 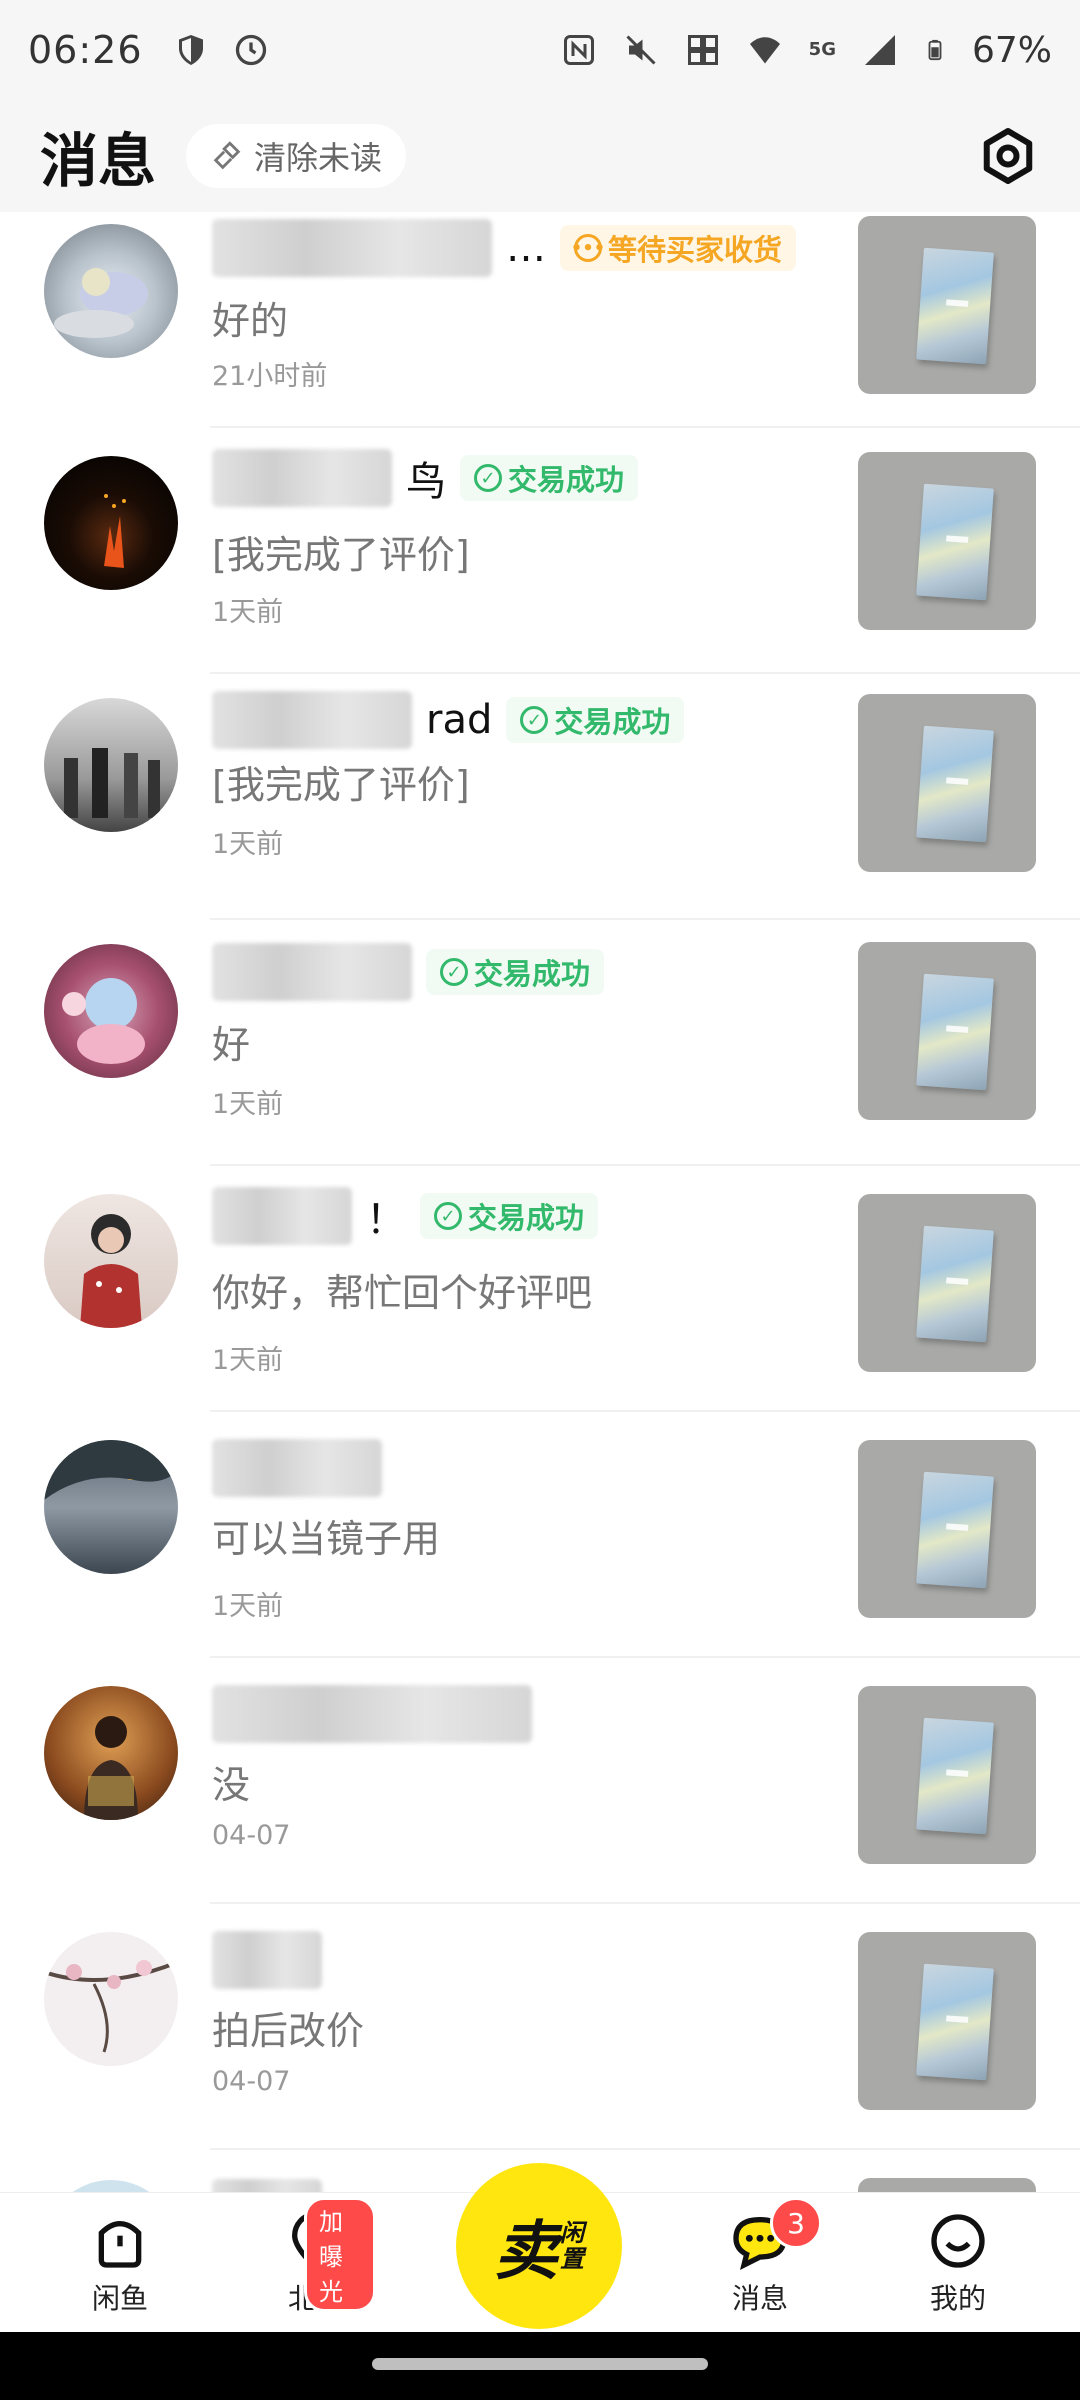 I want to click on conversation-row: 没 04-07, so click(x=540, y=1781).